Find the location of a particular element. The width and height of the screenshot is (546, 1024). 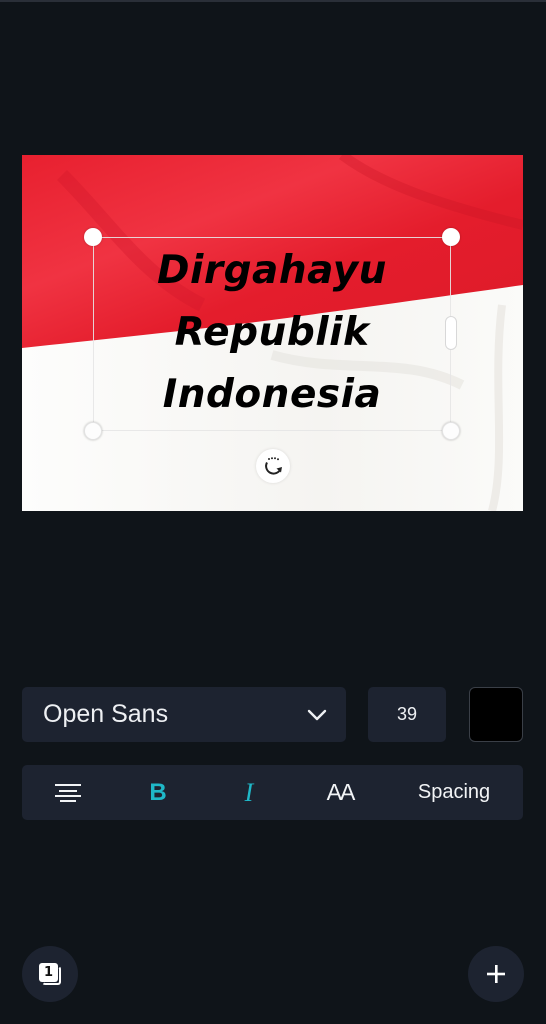

resize-handle-right is located at coordinates (451, 333).